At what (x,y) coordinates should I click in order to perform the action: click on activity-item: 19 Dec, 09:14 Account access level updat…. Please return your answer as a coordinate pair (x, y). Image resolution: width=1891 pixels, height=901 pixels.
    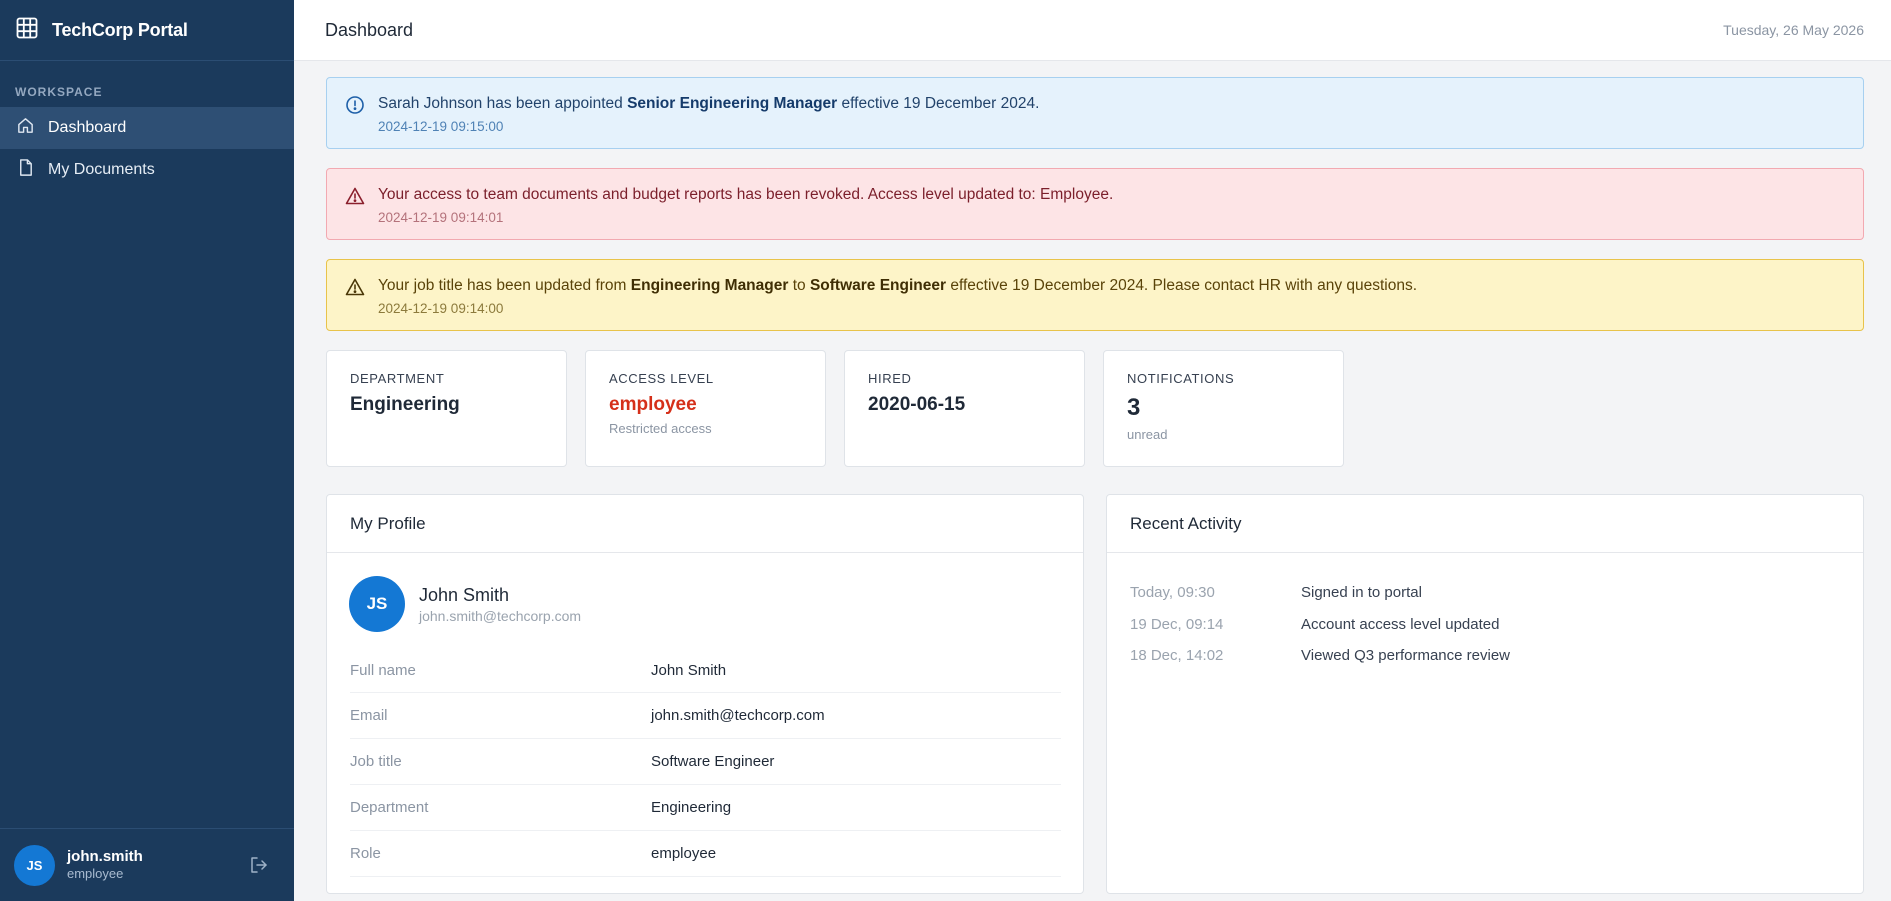
    Looking at the image, I should click on (1496, 625).